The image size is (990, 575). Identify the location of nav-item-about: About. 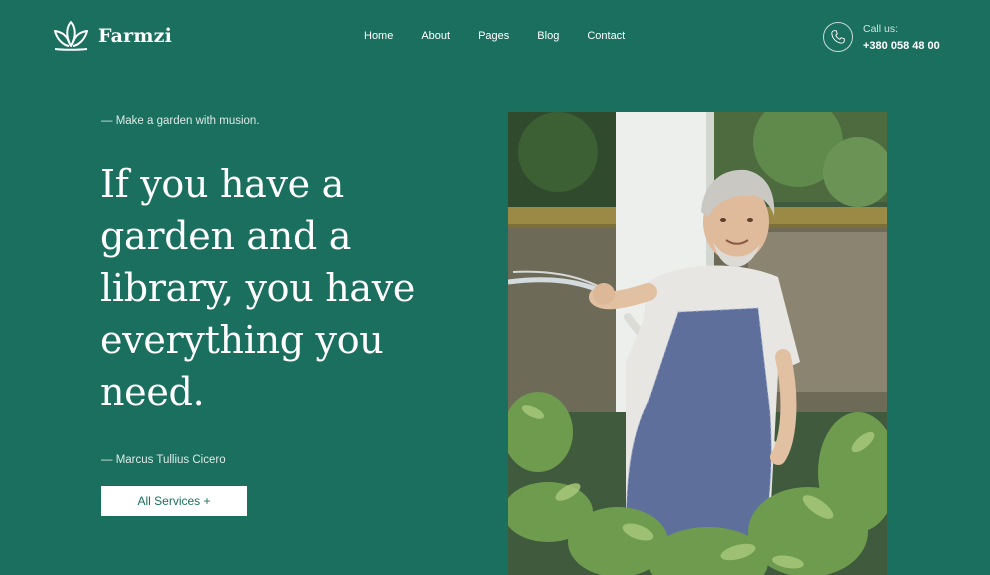
(435, 36).